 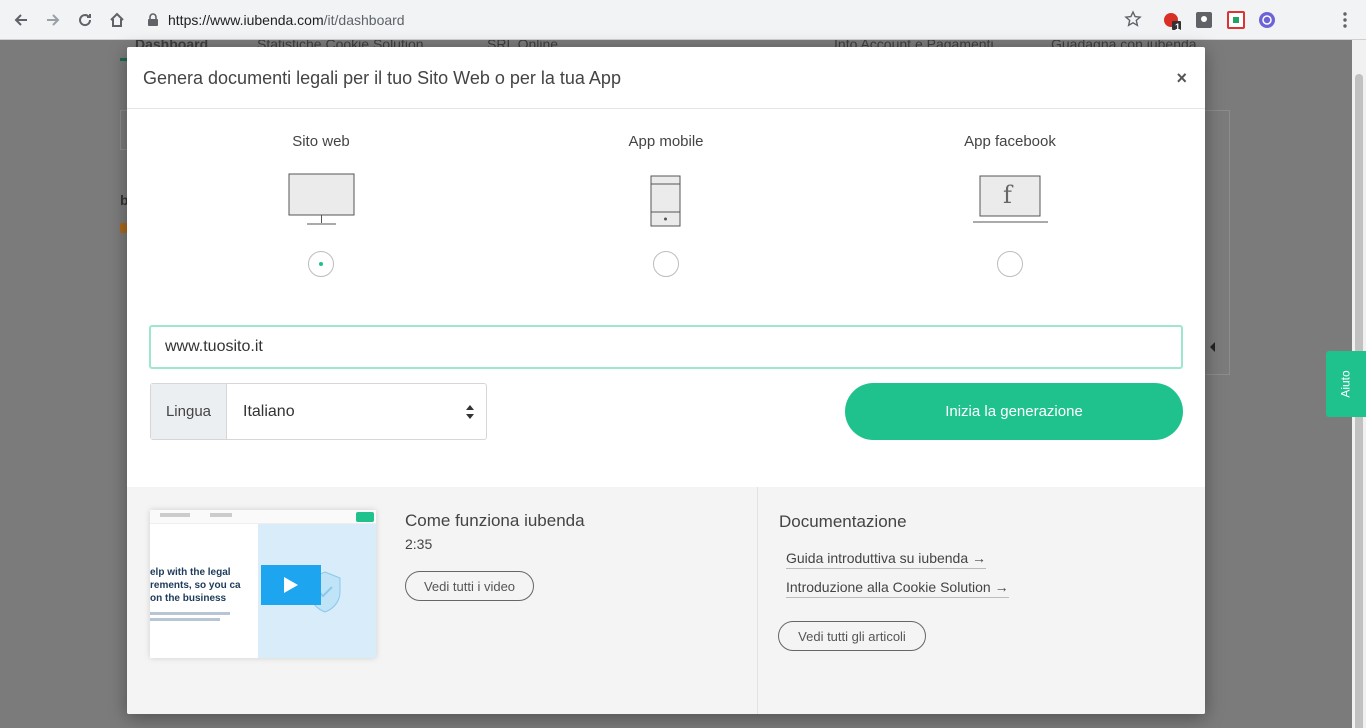 What do you see at coordinates (1217, 242) in the screenshot?
I see `bg-panel-right` at bounding box center [1217, 242].